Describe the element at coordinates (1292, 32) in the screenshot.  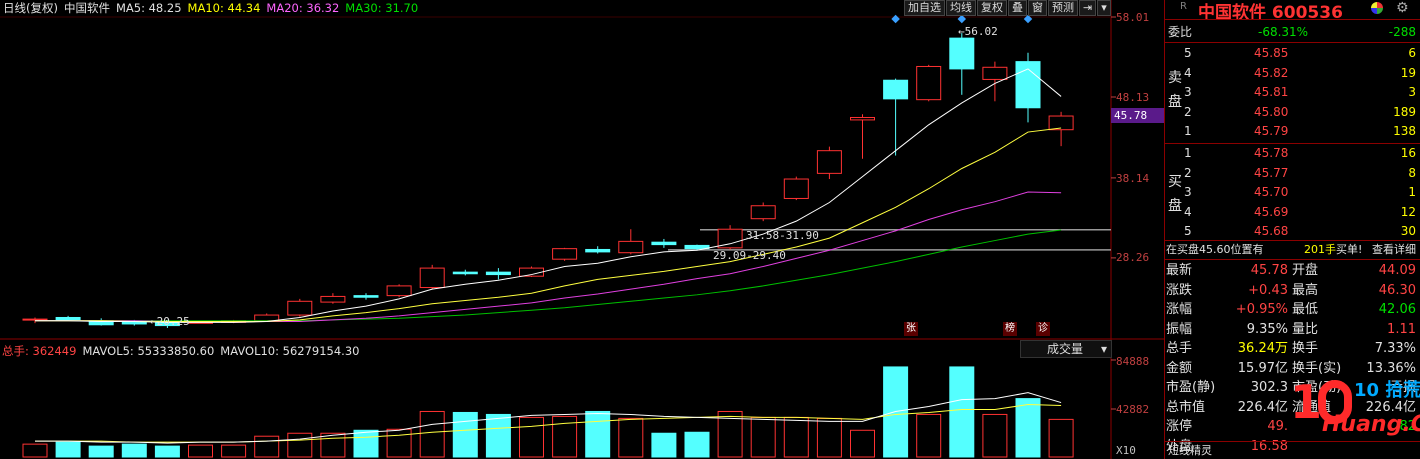
I see `weibi-row: 委比 -68.31% -288` at that location.